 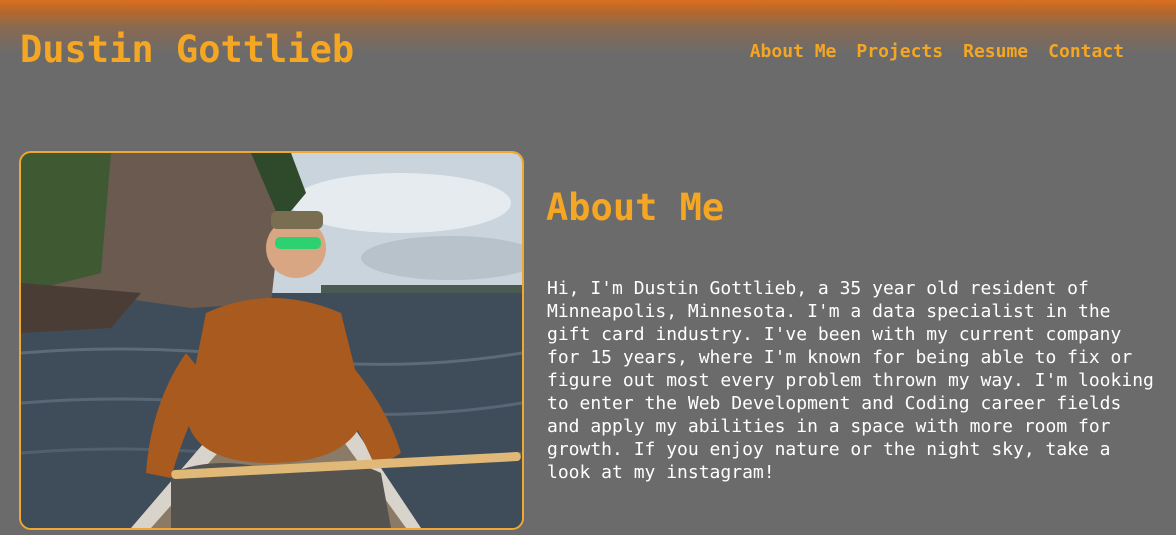 I want to click on nav-link-projects: Projects, so click(x=899, y=51).